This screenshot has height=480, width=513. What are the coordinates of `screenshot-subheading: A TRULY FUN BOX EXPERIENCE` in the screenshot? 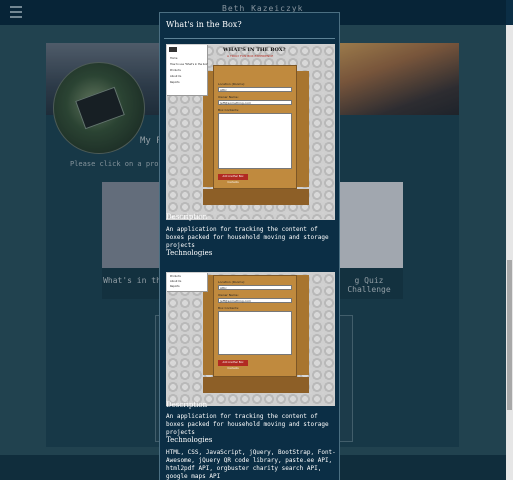 It's located at (250, 56).